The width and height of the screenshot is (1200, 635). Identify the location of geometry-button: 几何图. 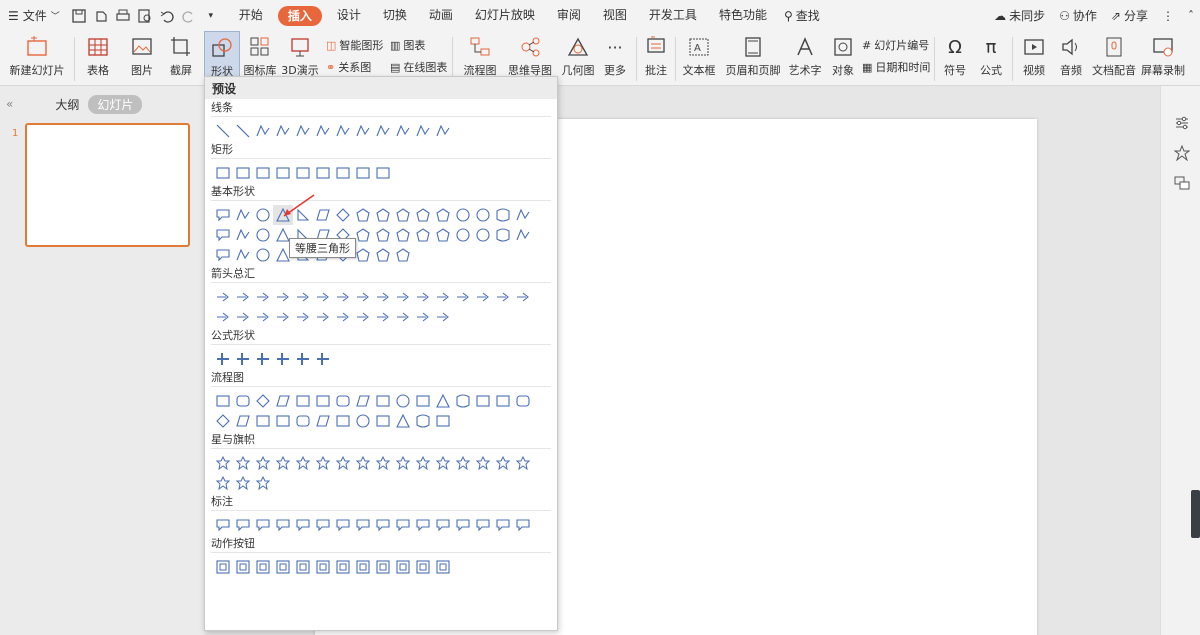
(578, 58).